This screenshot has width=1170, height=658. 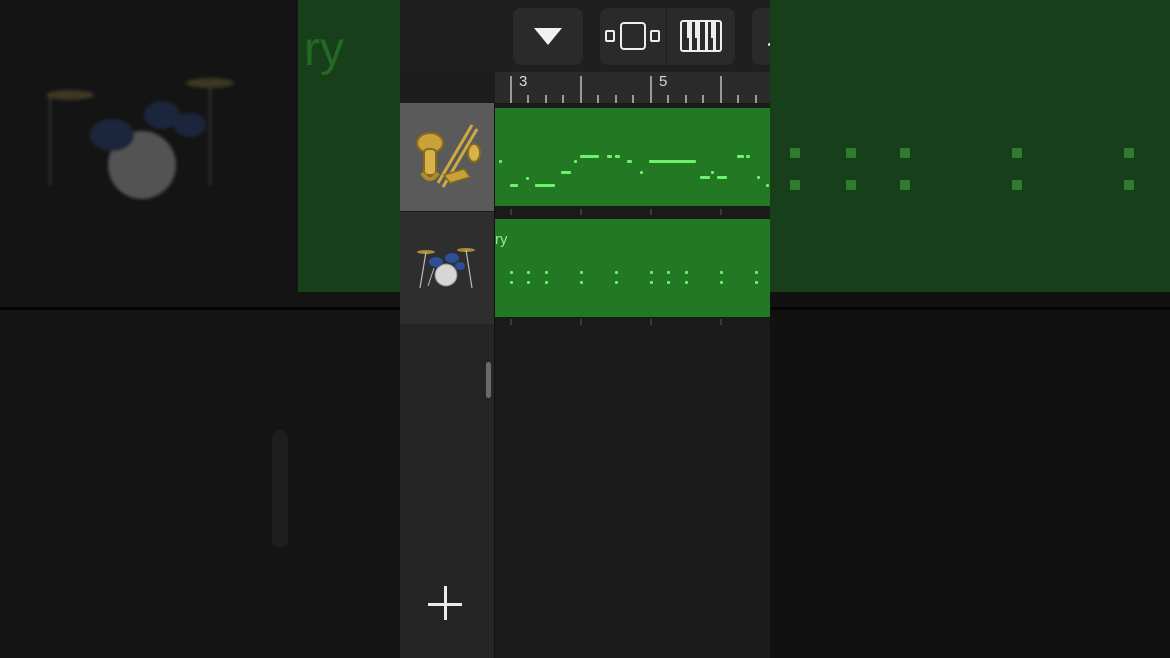 I want to click on track-header-drums, so click(x=447, y=267).